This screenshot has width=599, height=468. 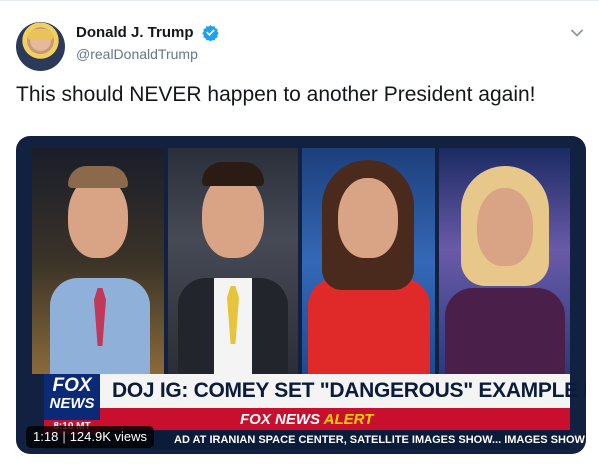 What do you see at coordinates (135, 32) in the screenshot?
I see `display-name: Donald J. Trump` at bounding box center [135, 32].